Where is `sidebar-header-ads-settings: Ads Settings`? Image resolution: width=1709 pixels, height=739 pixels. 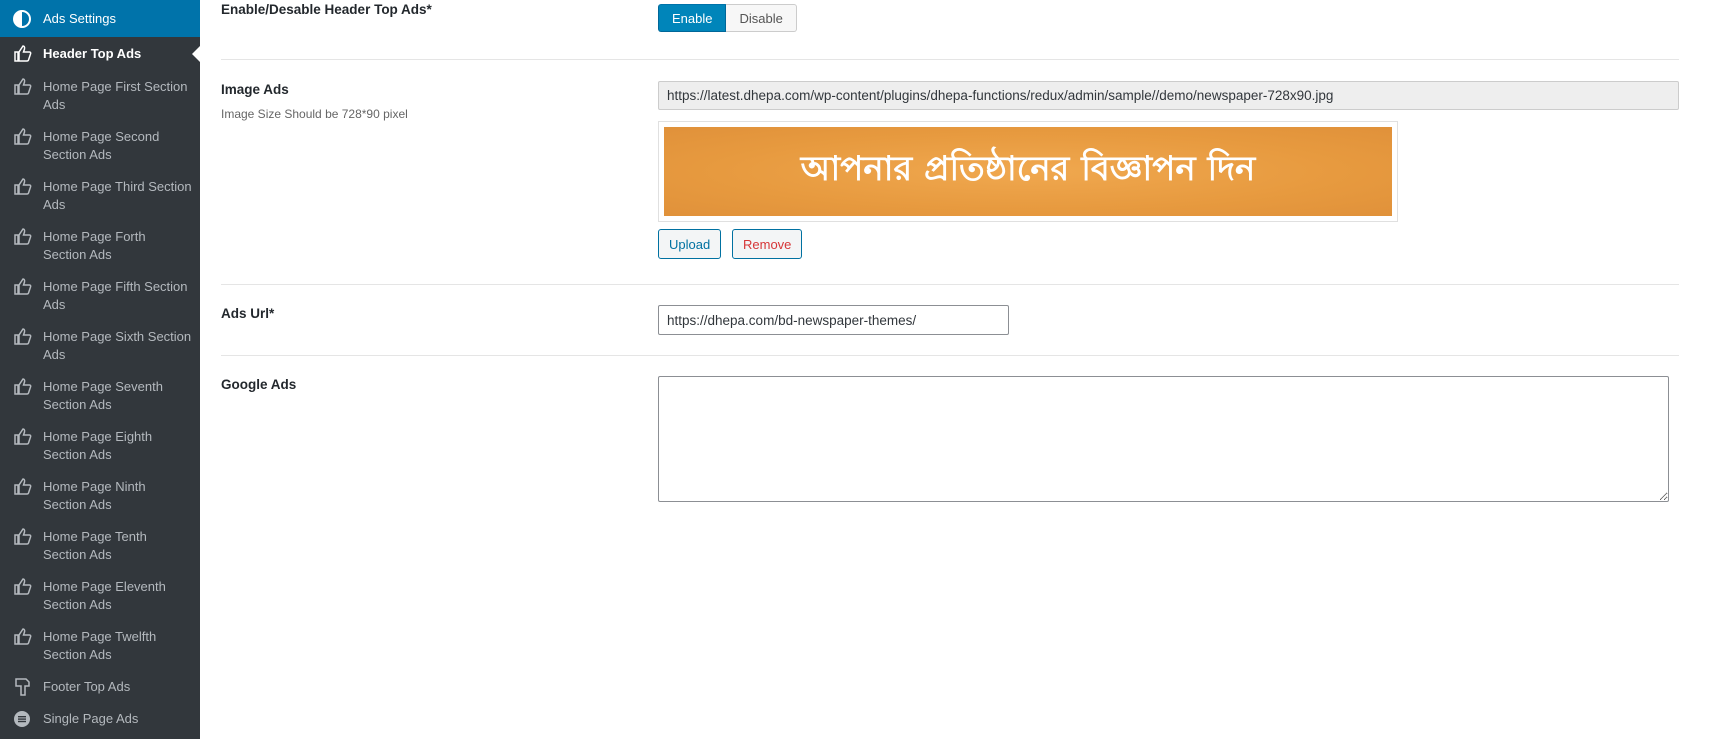 sidebar-header-ads-settings: Ads Settings is located at coordinates (100, 18).